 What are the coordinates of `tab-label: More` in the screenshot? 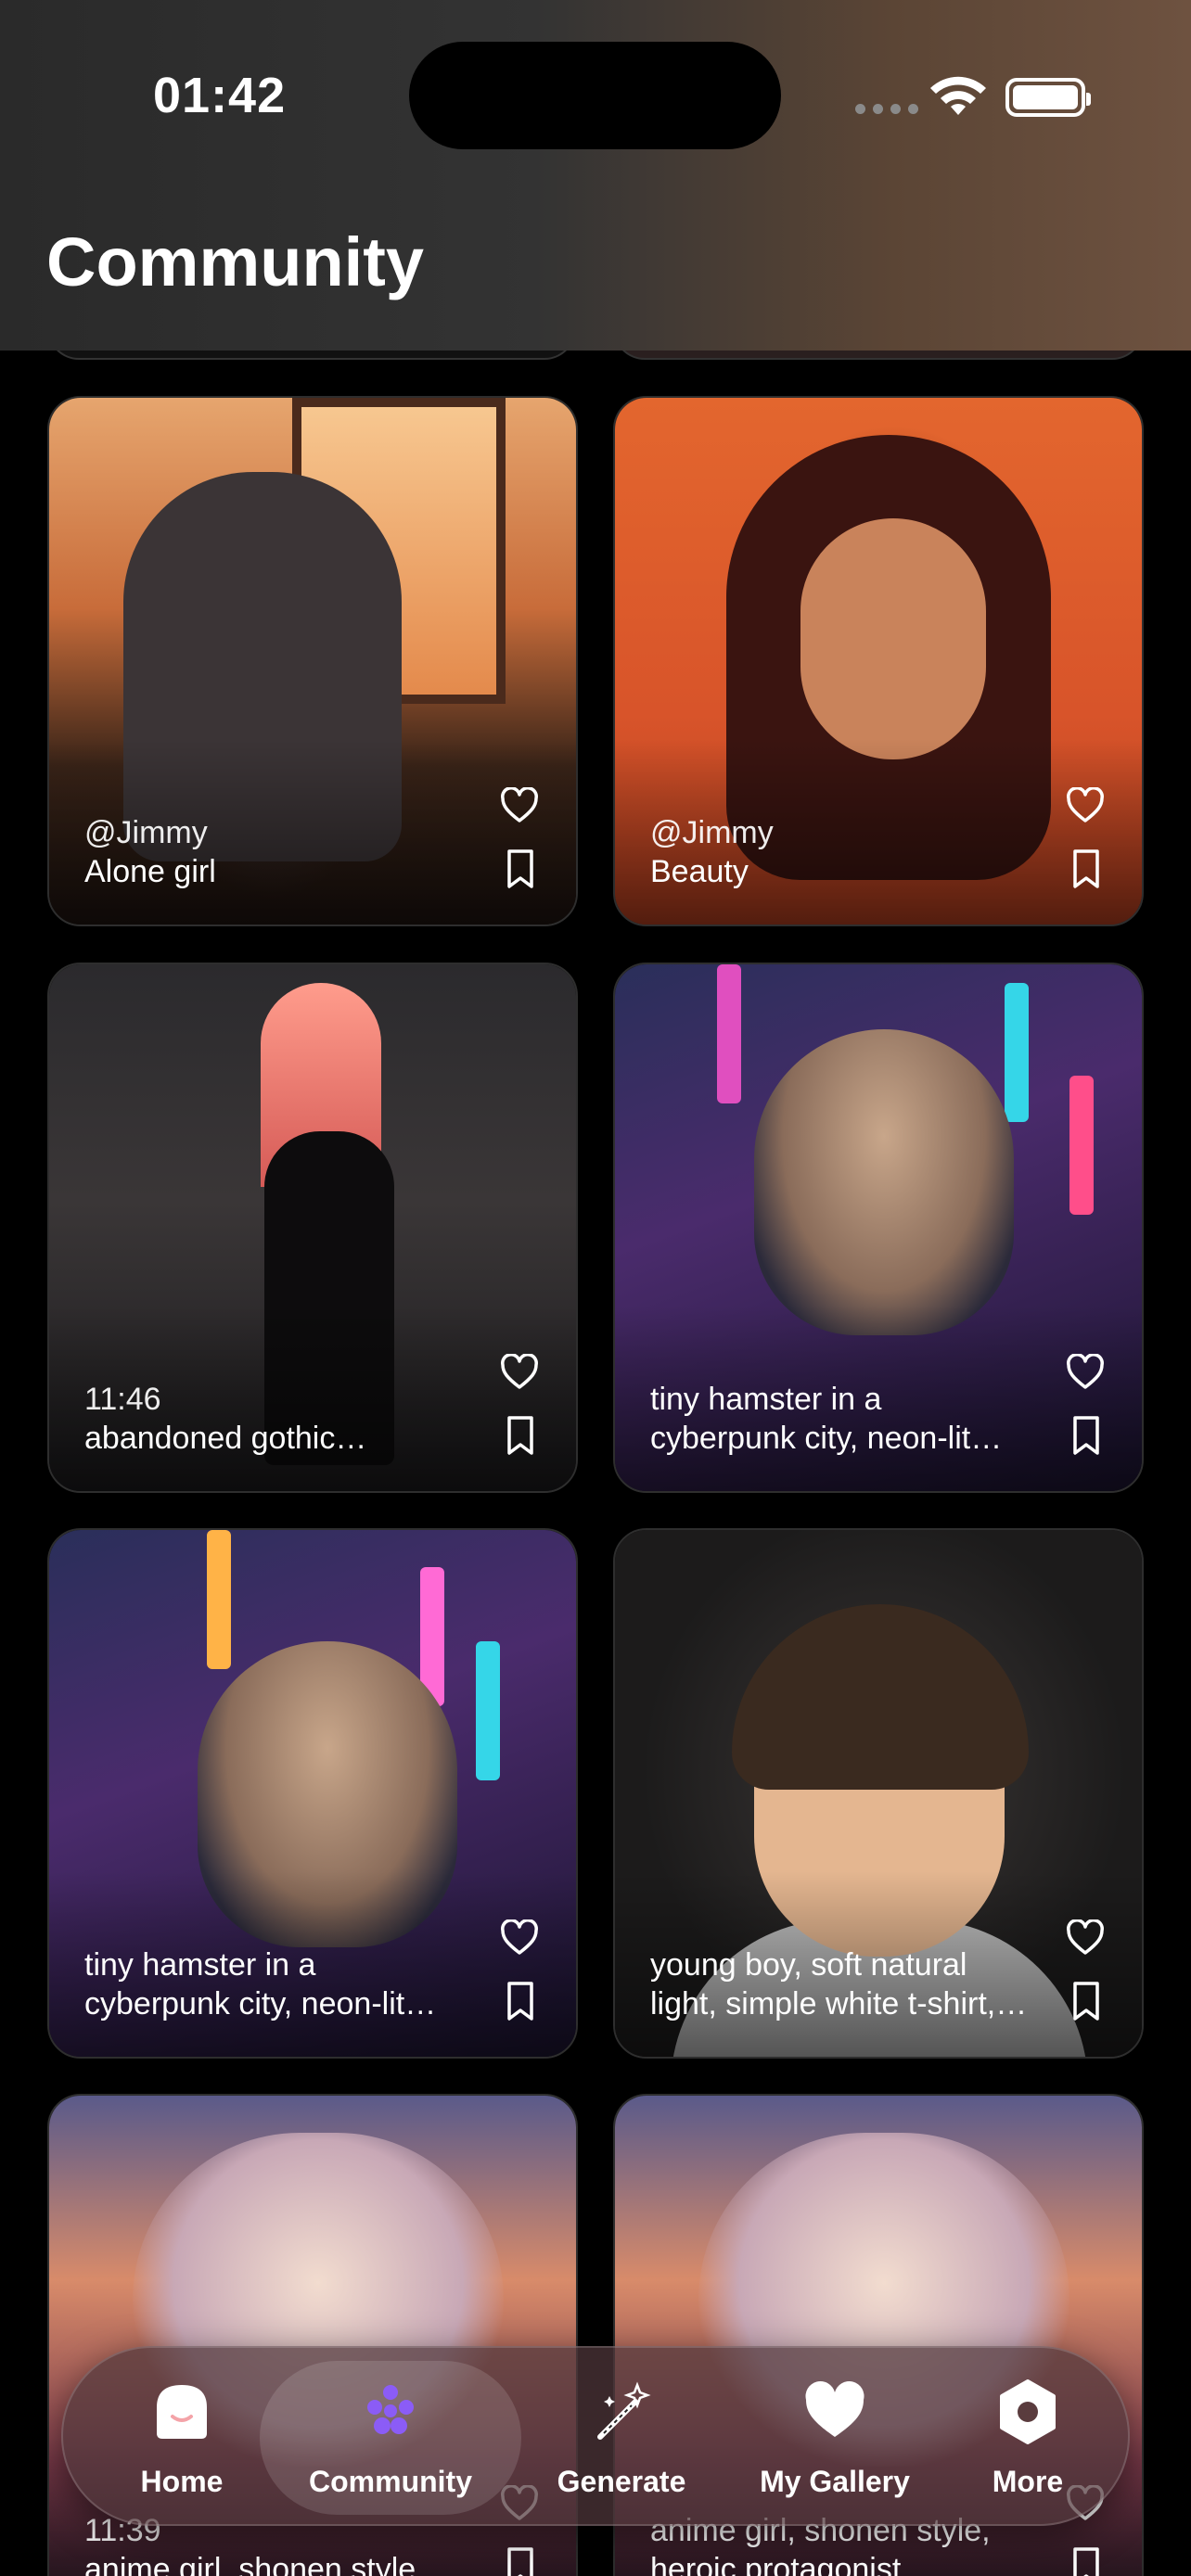 It's located at (1028, 2481).